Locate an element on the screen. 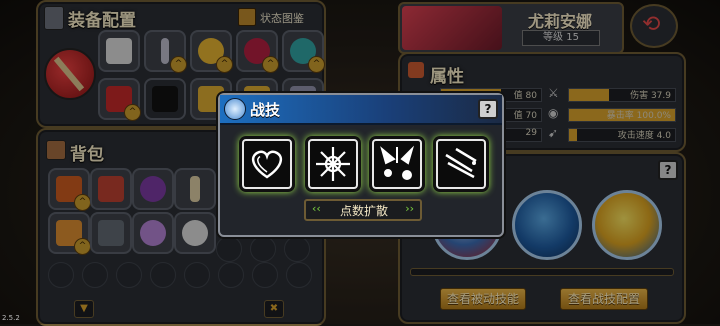 The image size is (720, 326). help-icon: ? is located at coordinates (488, 109).